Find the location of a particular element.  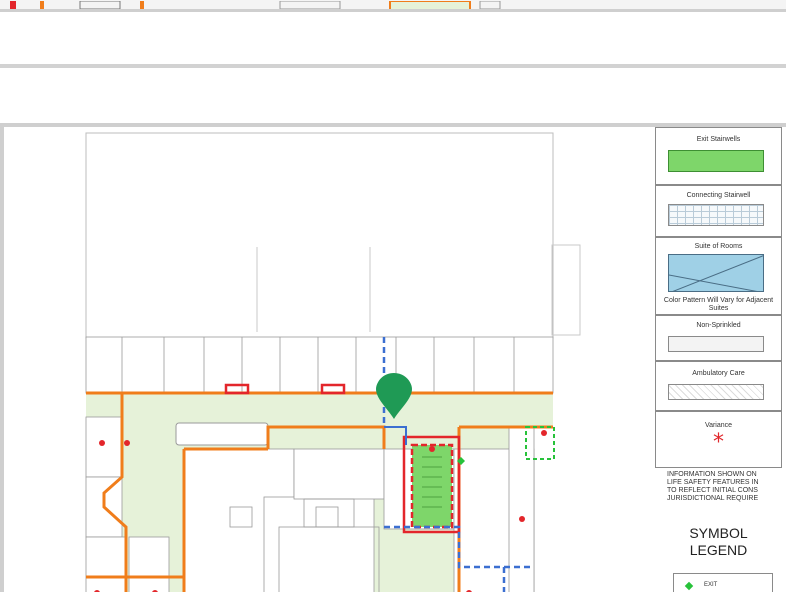

plan-outline-east is located at coordinates (566, 290).